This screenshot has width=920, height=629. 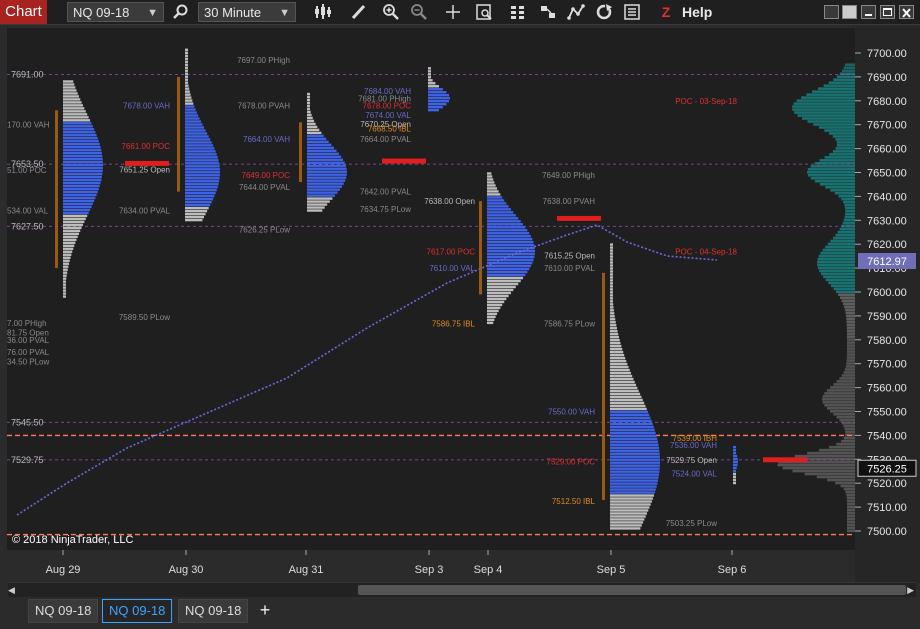 I want to click on level-label: 7536.00 VAH, so click(x=693, y=445).